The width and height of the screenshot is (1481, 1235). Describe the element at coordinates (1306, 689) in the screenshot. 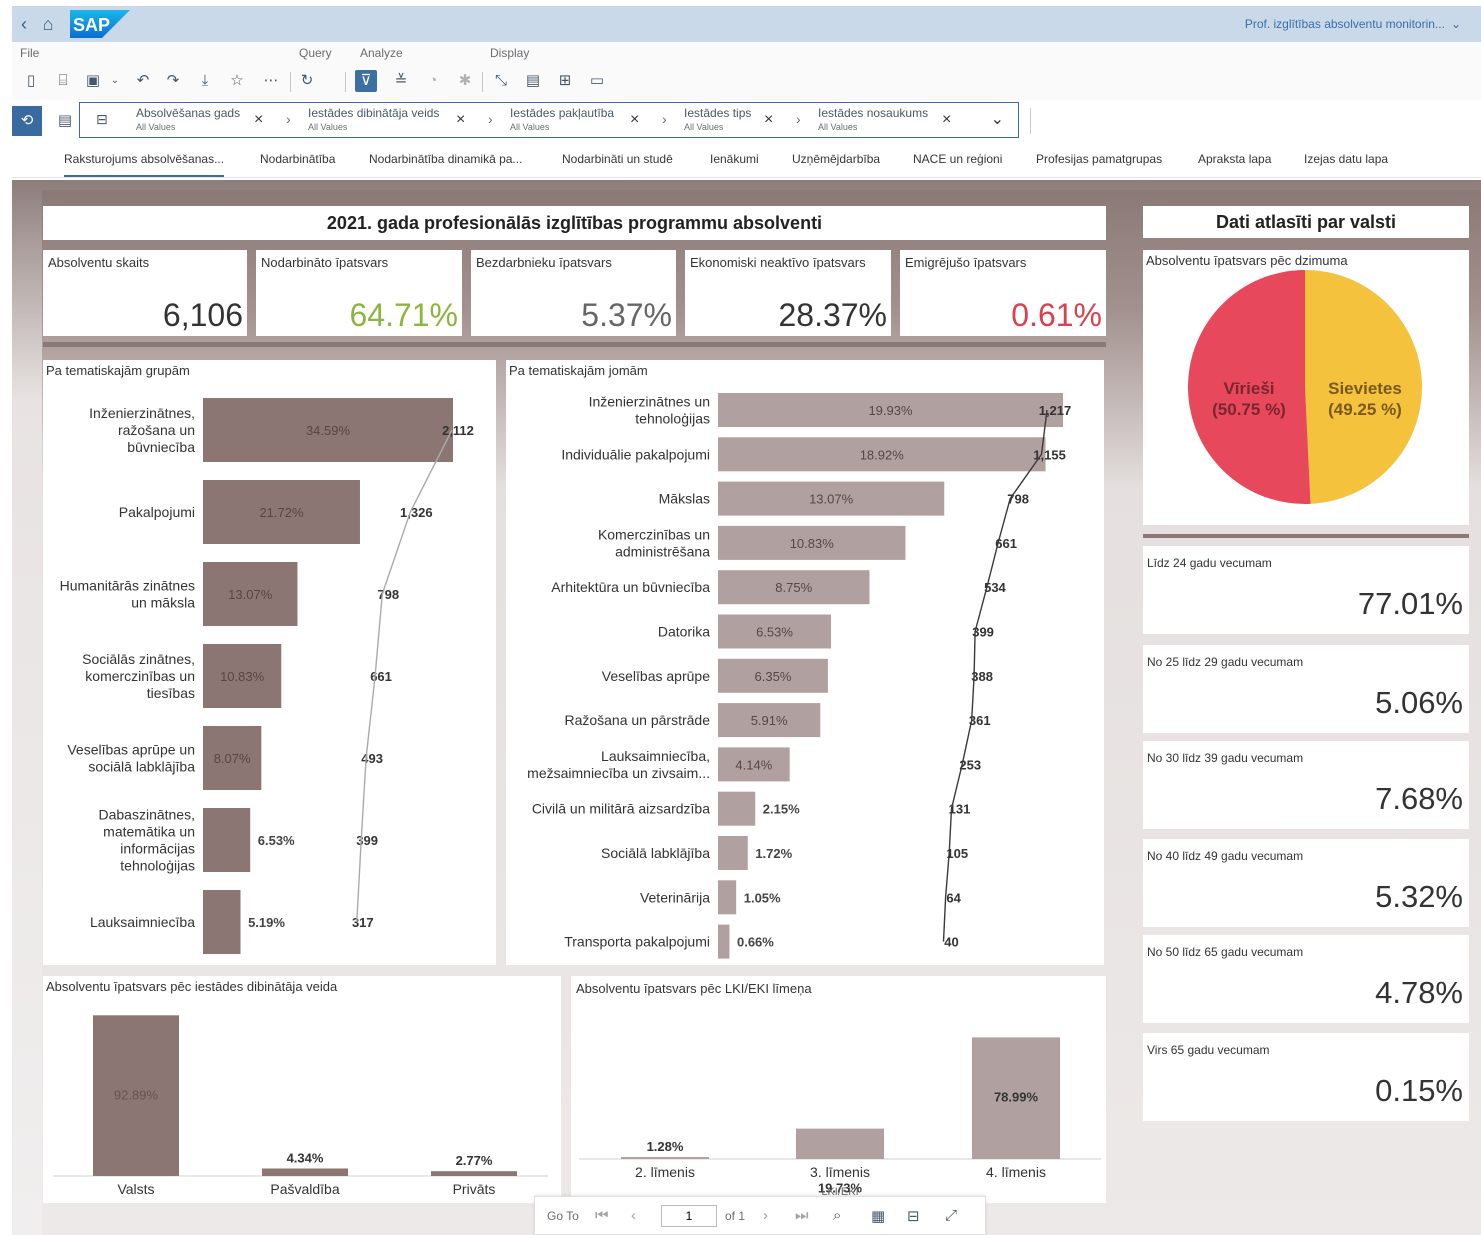

I see `age-kpi-card: No 25 līdz 29 gadu vecumam 5.06%` at that location.